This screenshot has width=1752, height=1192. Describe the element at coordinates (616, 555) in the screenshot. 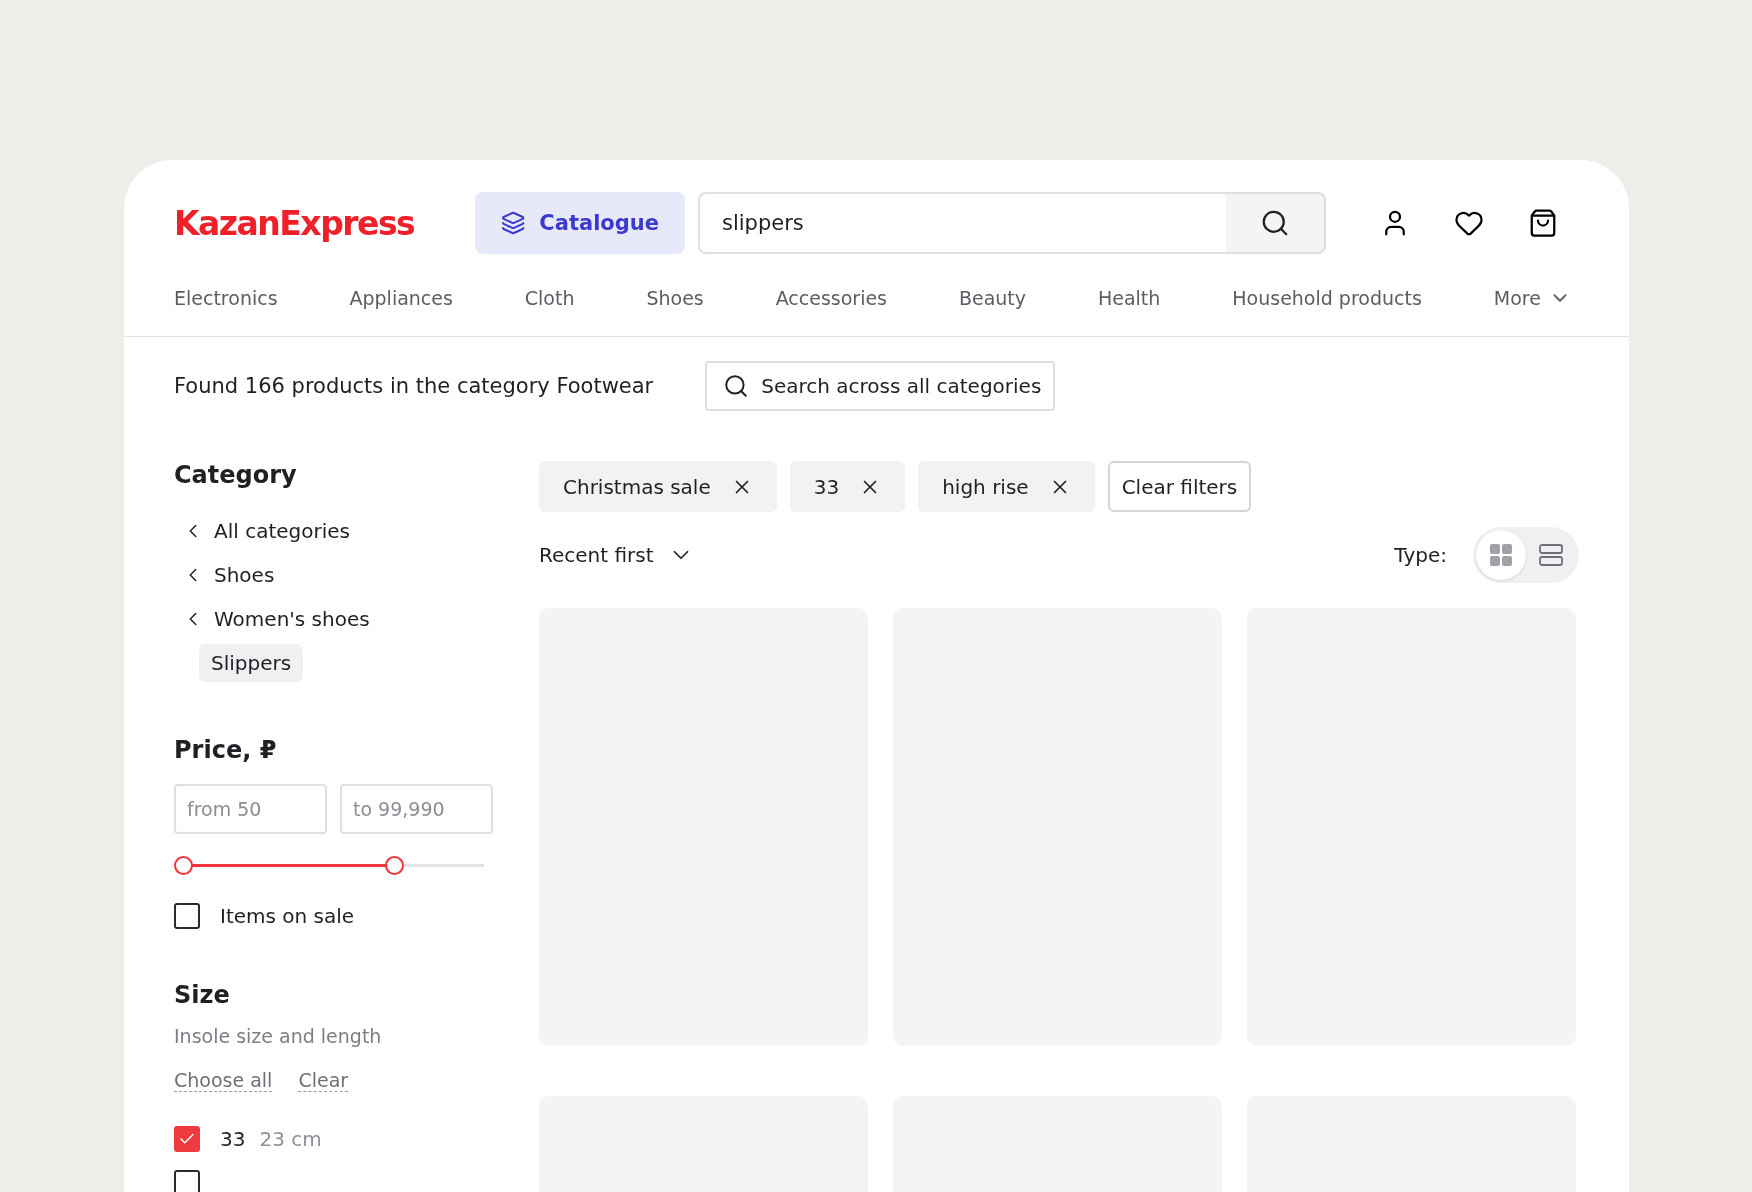

I see `sort-dropdown: Recent first` at that location.